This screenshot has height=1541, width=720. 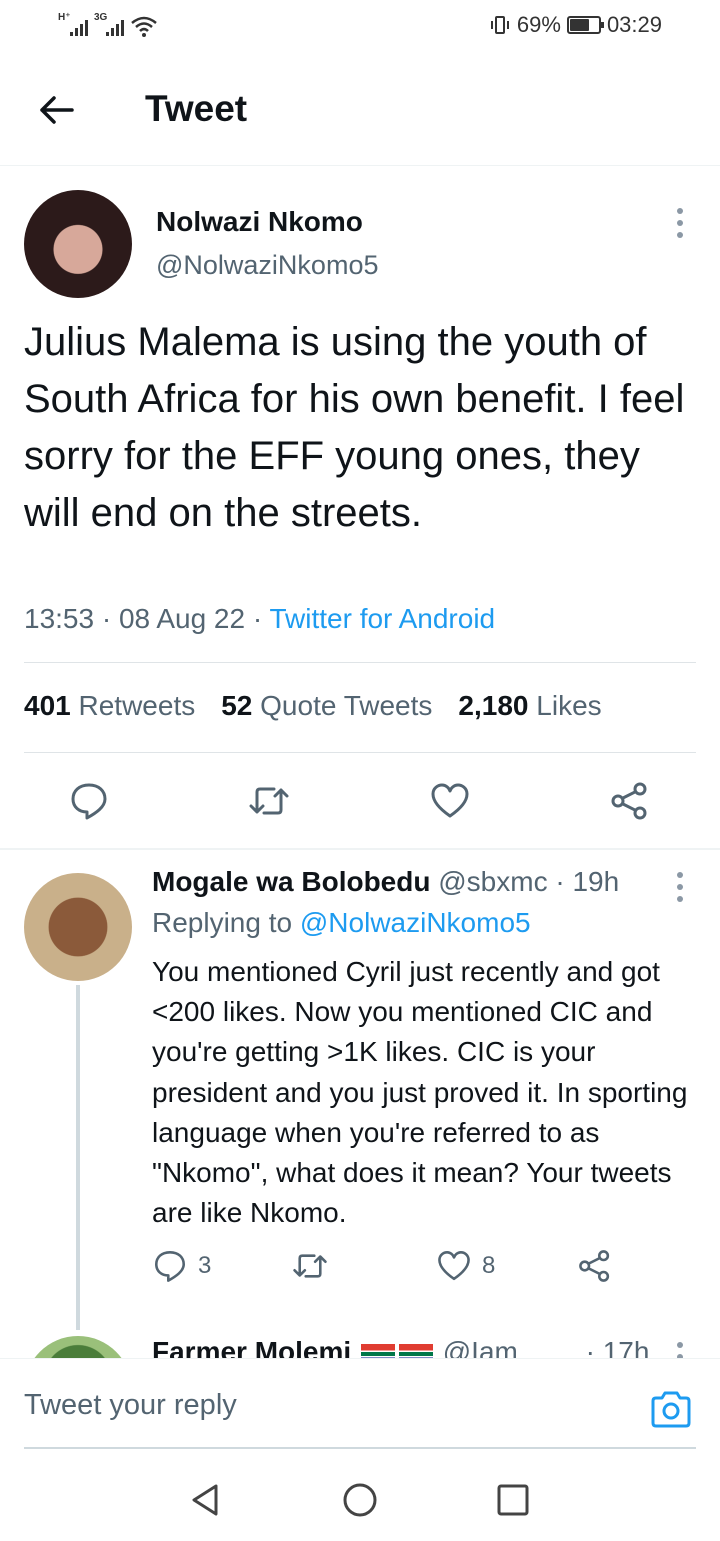 What do you see at coordinates (360, 1404) in the screenshot?
I see `reply-composer: Tweet your reply` at bounding box center [360, 1404].